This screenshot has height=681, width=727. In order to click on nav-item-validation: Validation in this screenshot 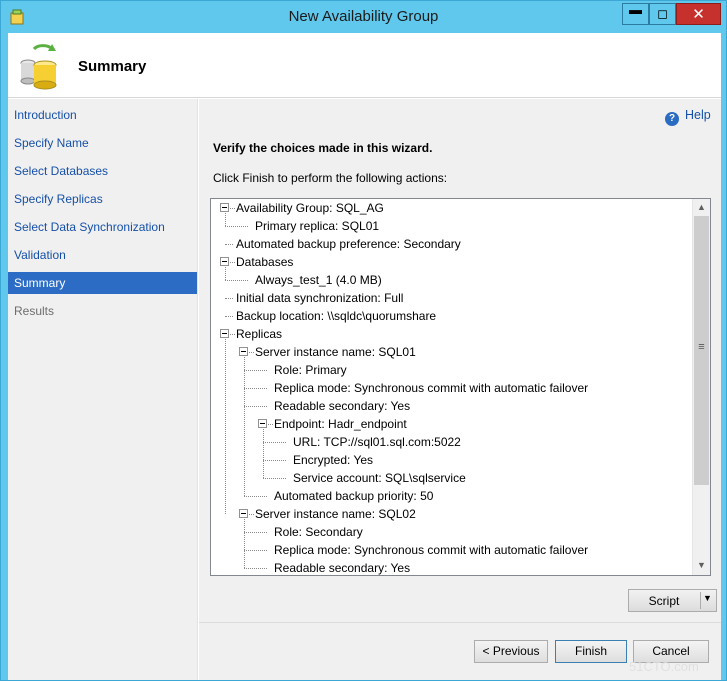, I will do `click(102, 255)`.